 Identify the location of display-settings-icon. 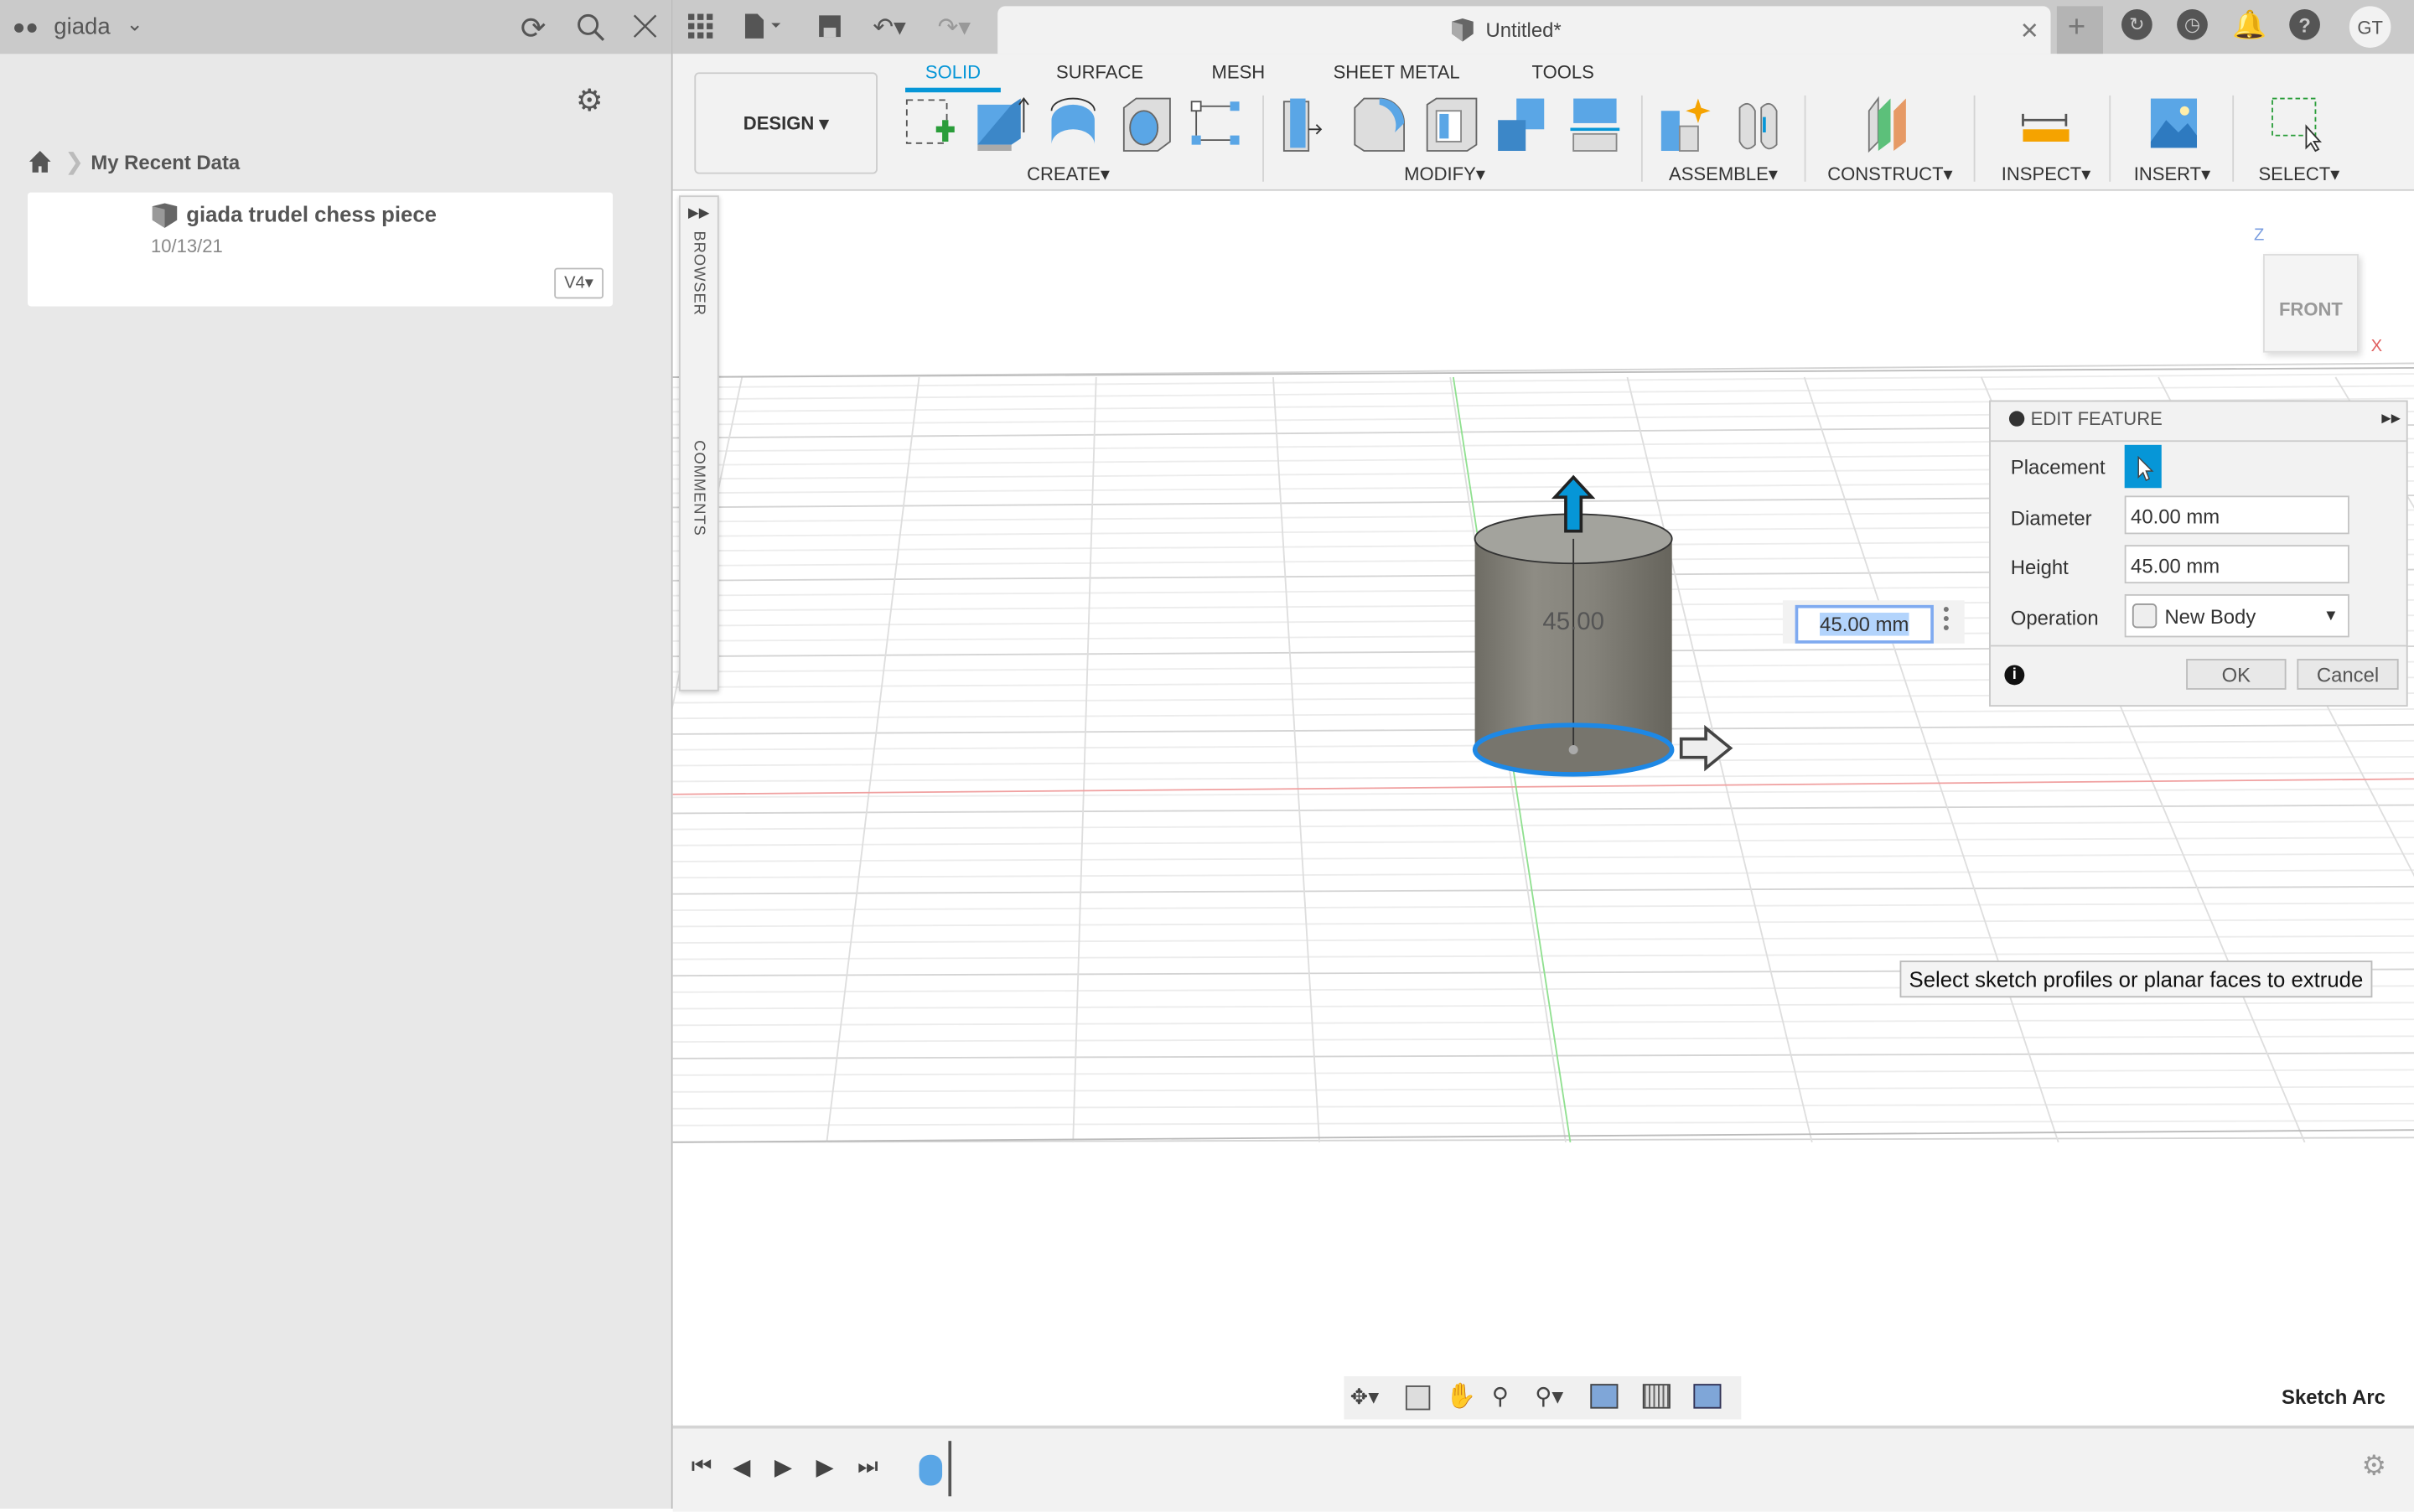
(1605, 1396).